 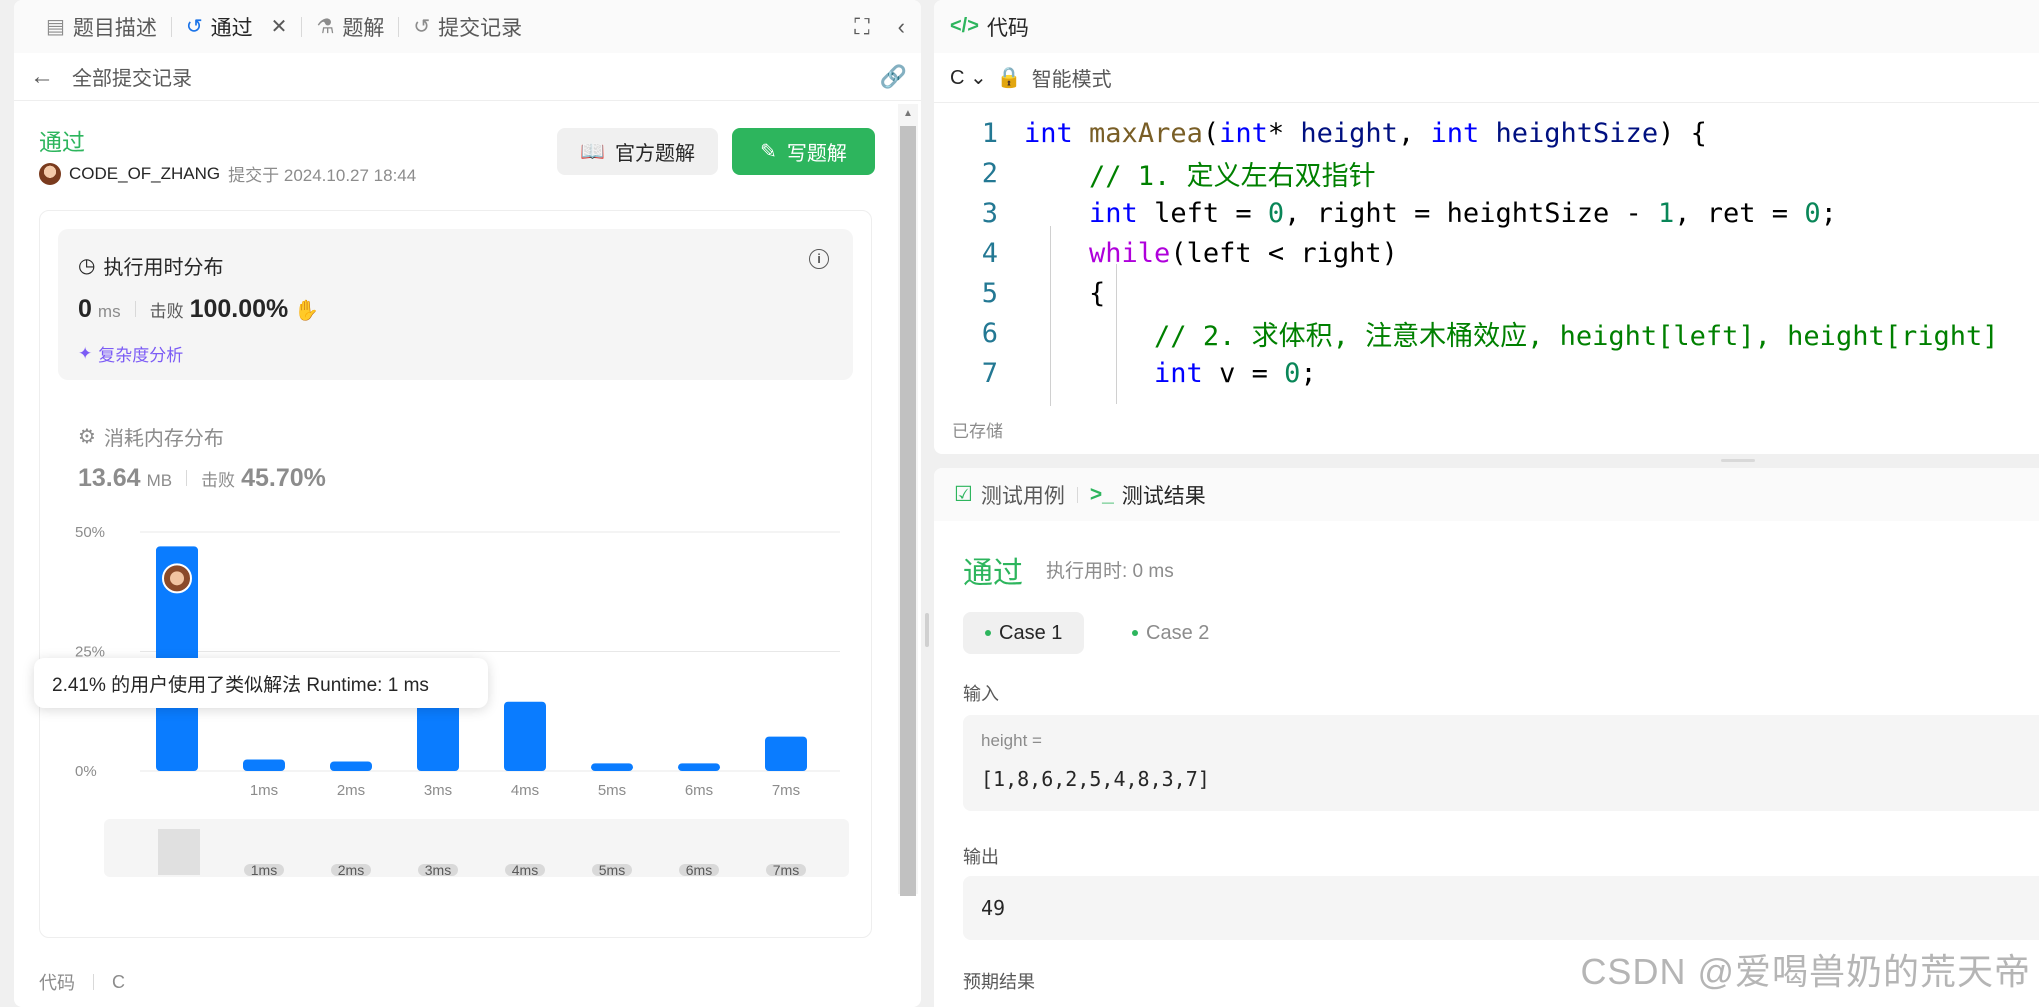 I want to click on code-line: 7 int v = 0;, so click(x=1149, y=373).